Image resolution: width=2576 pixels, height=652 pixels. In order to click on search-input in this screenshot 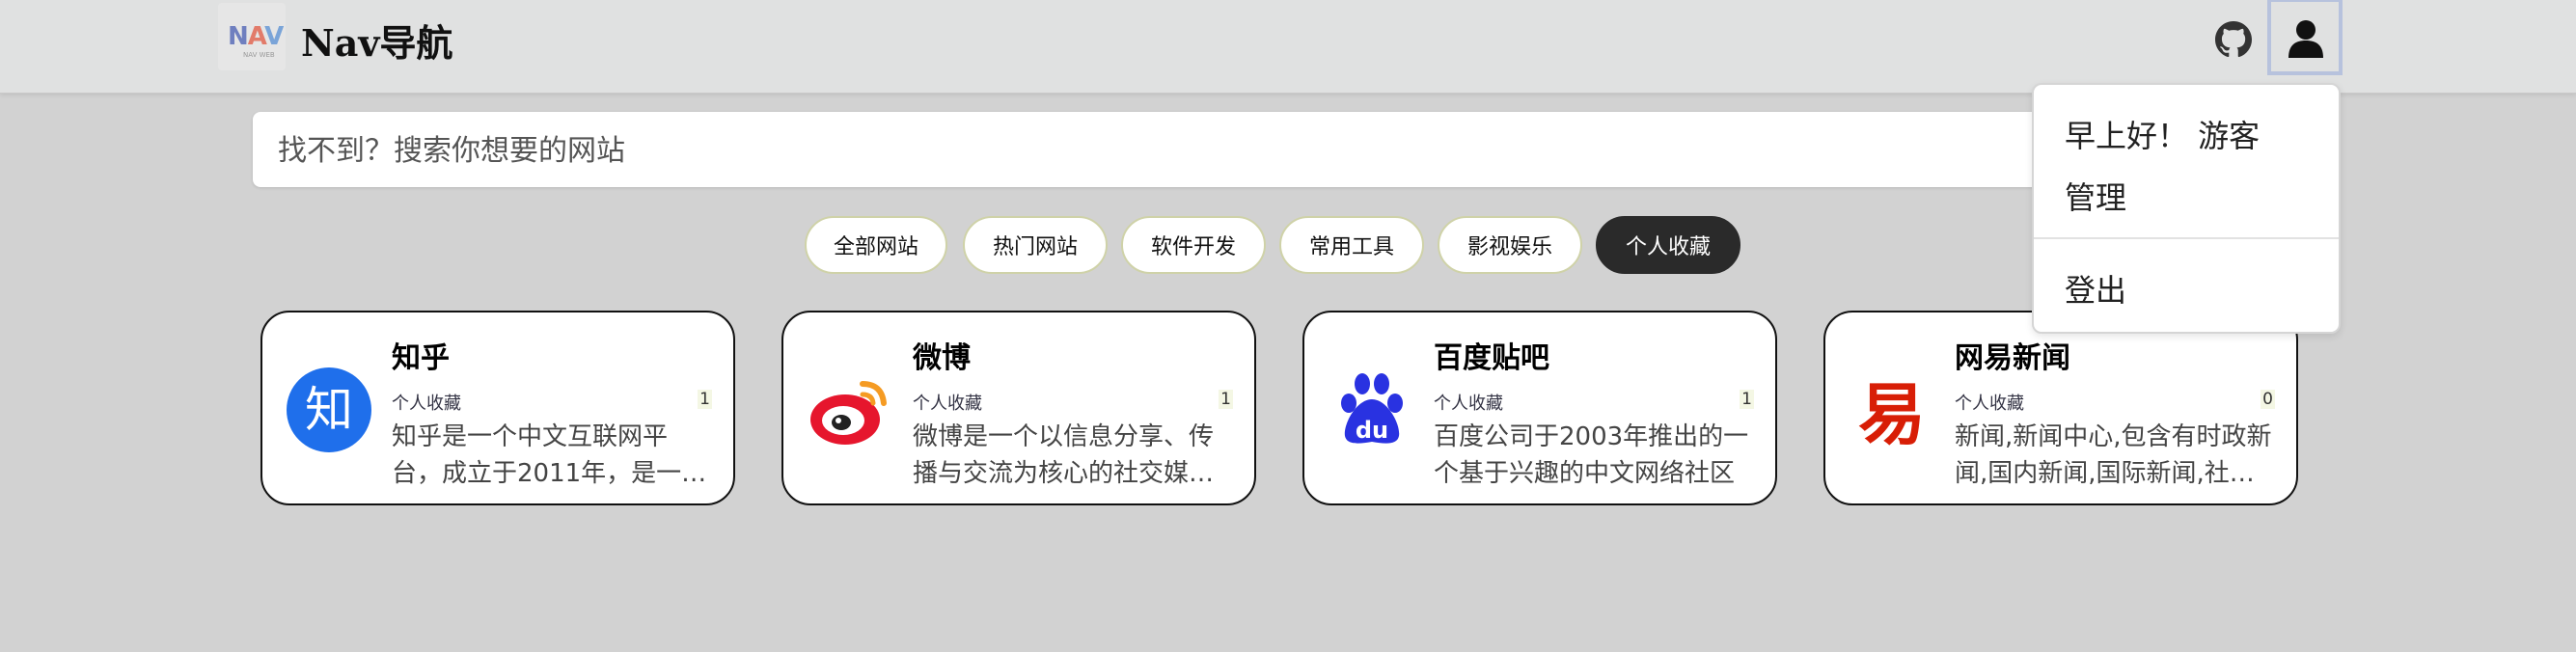, I will do `click(1146, 151)`.